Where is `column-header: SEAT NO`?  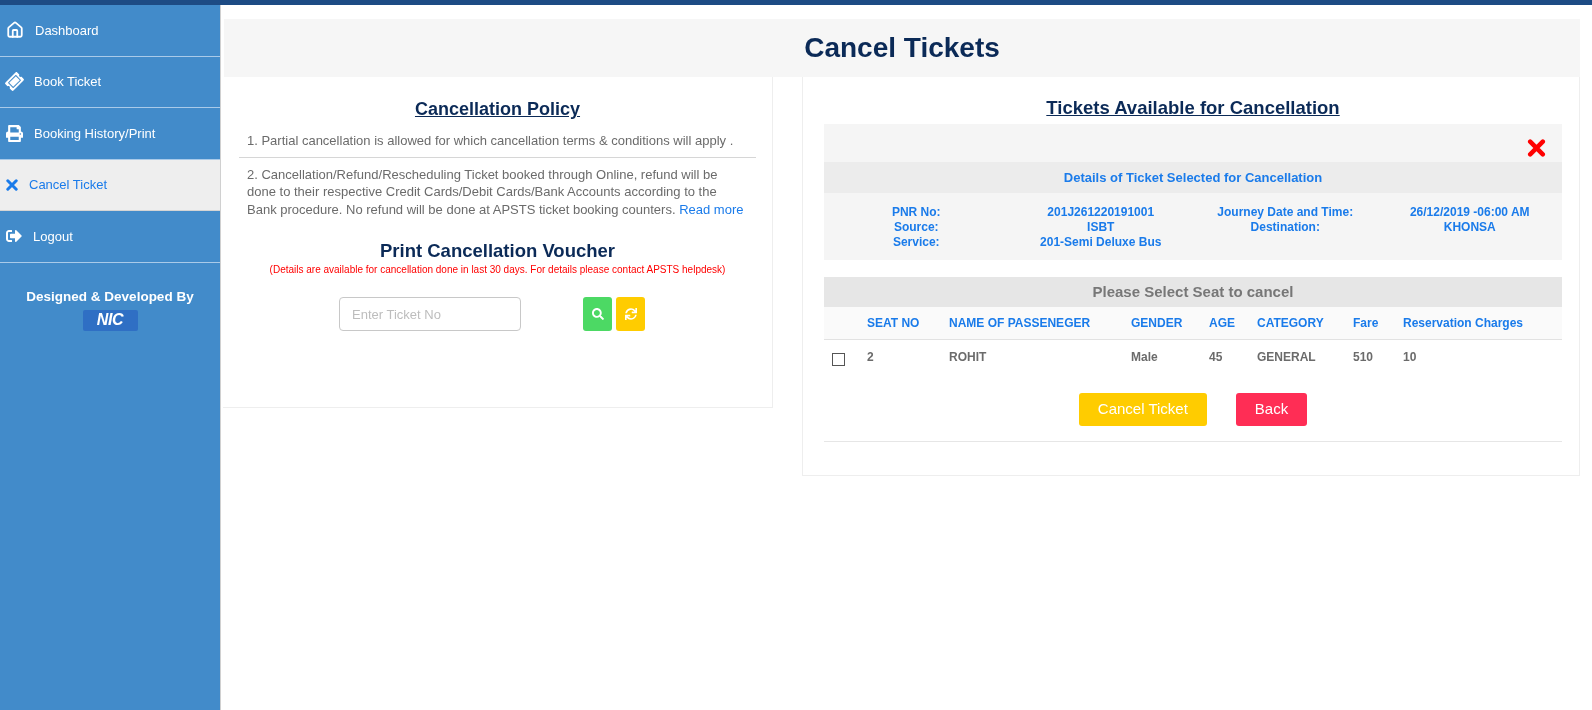
column-header: SEAT NO is located at coordinates (893, 323).